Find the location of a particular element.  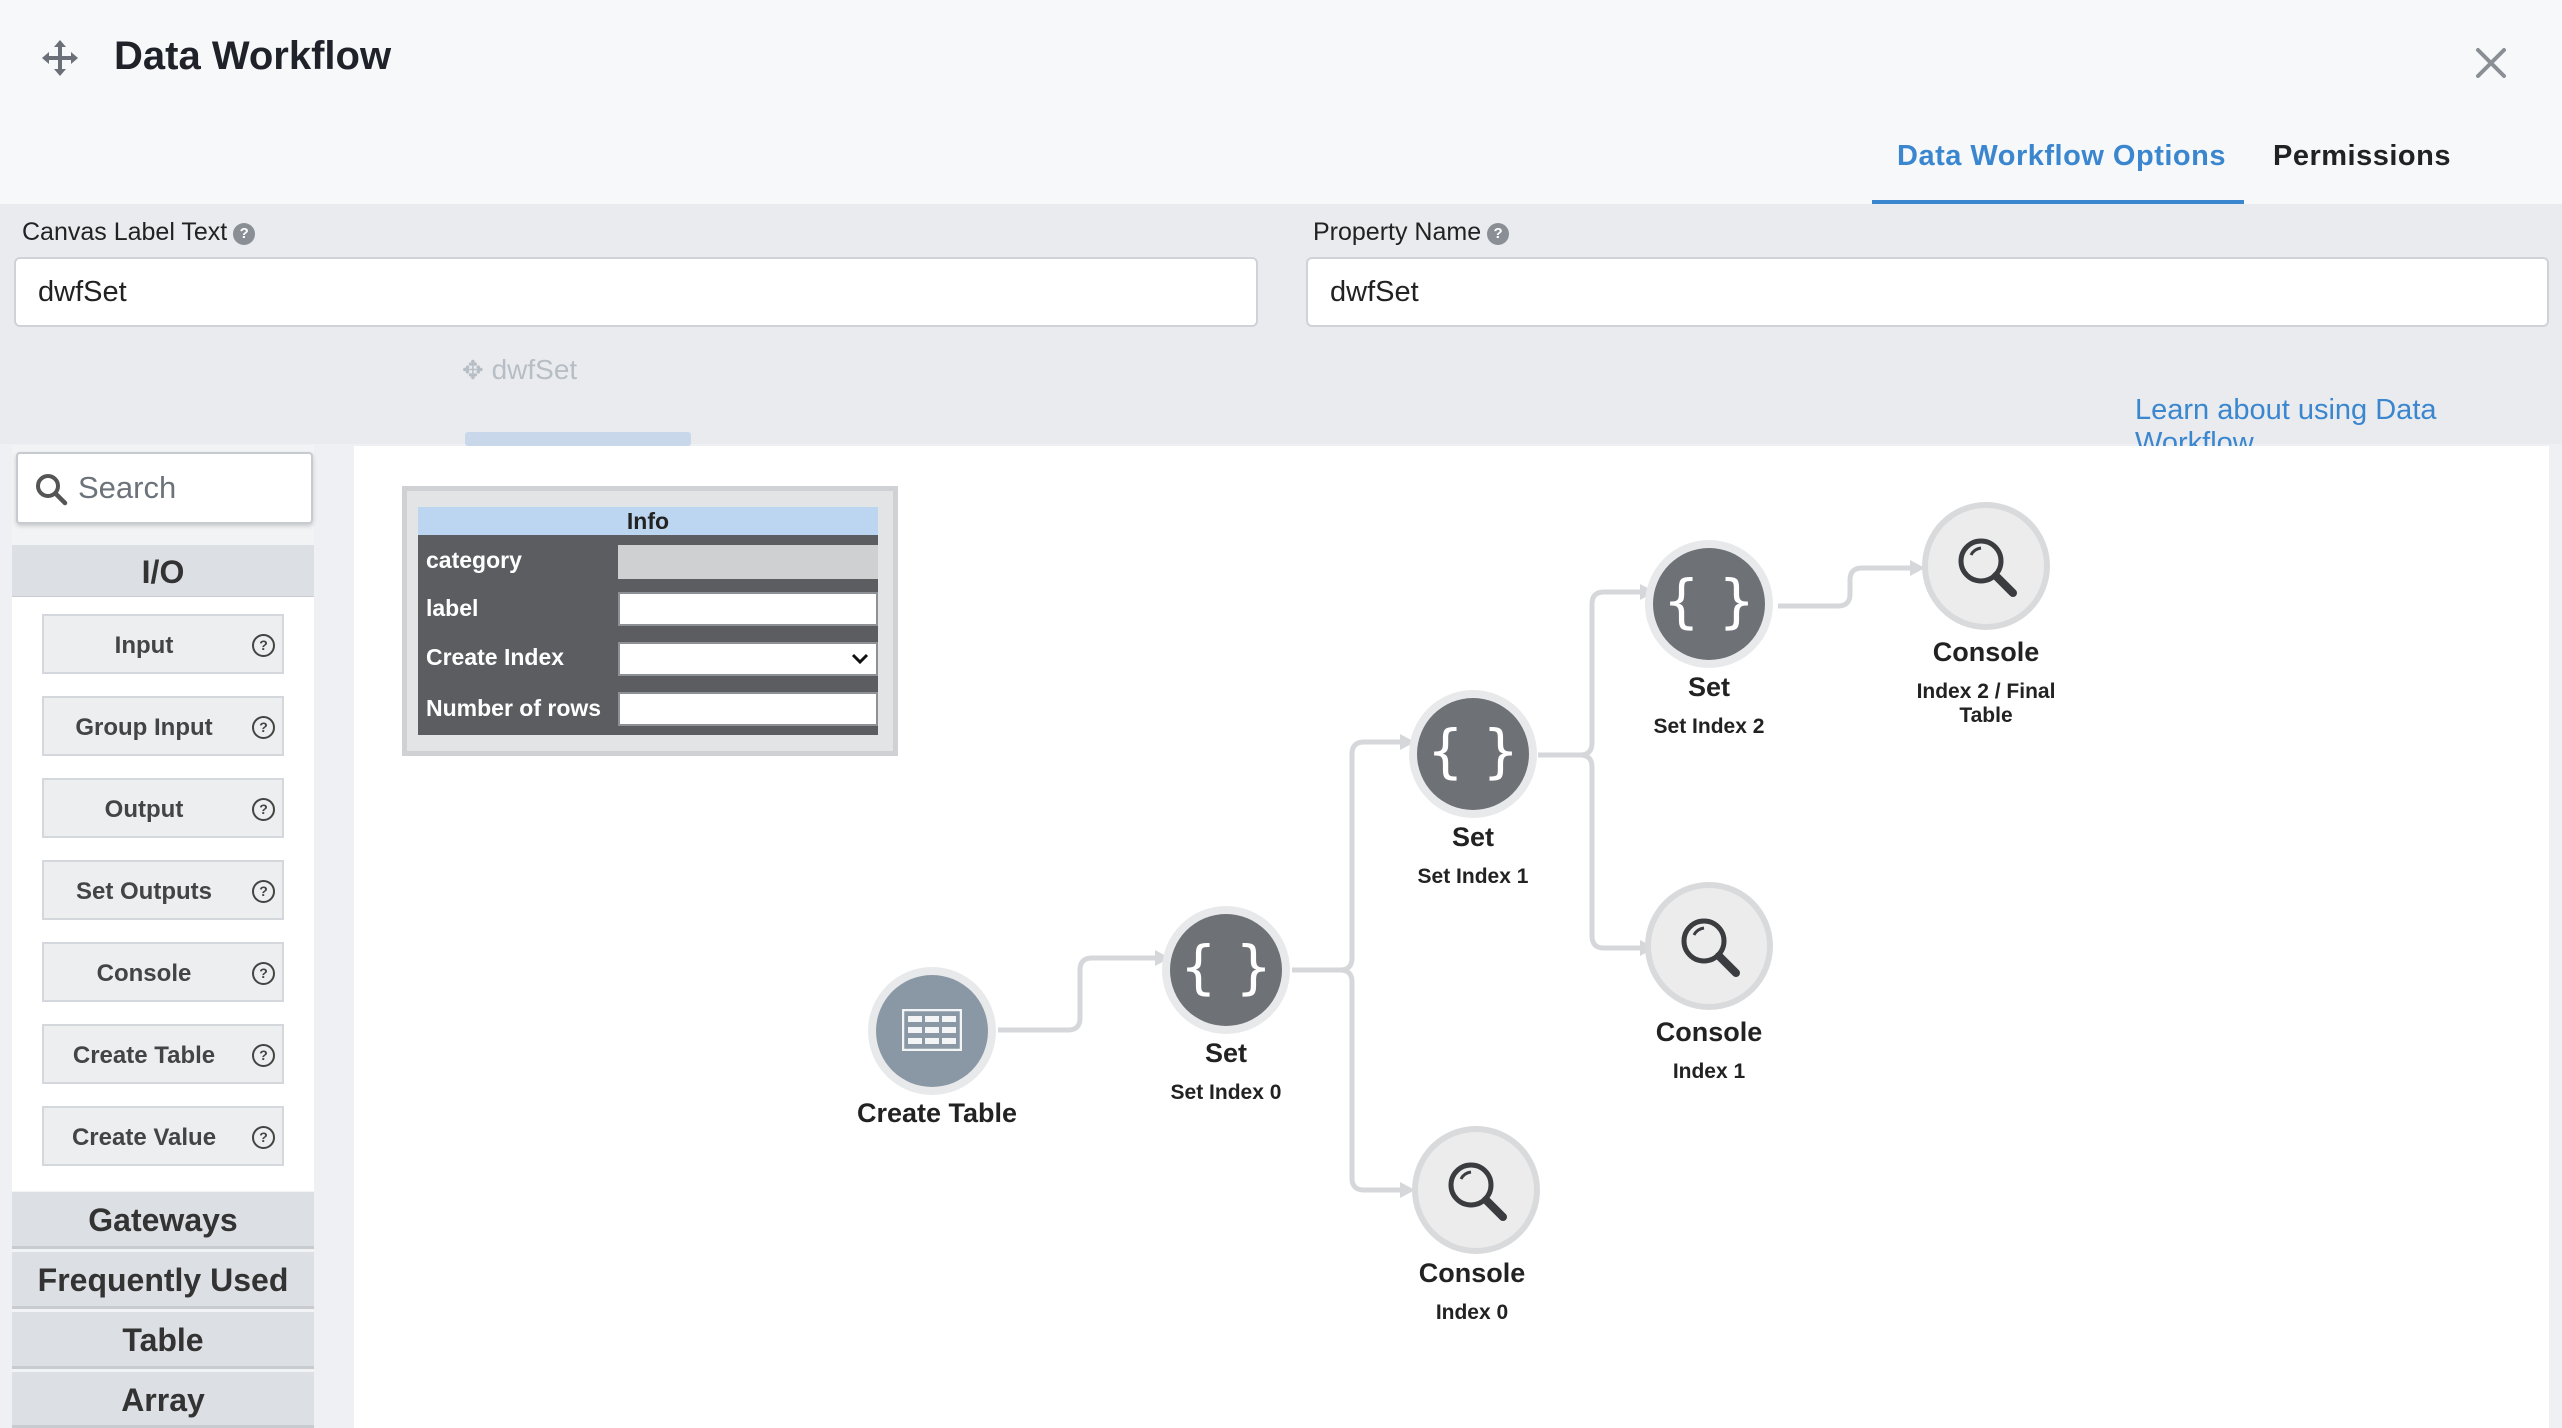

node-console-2-body is located at coordinates (1986, 566).